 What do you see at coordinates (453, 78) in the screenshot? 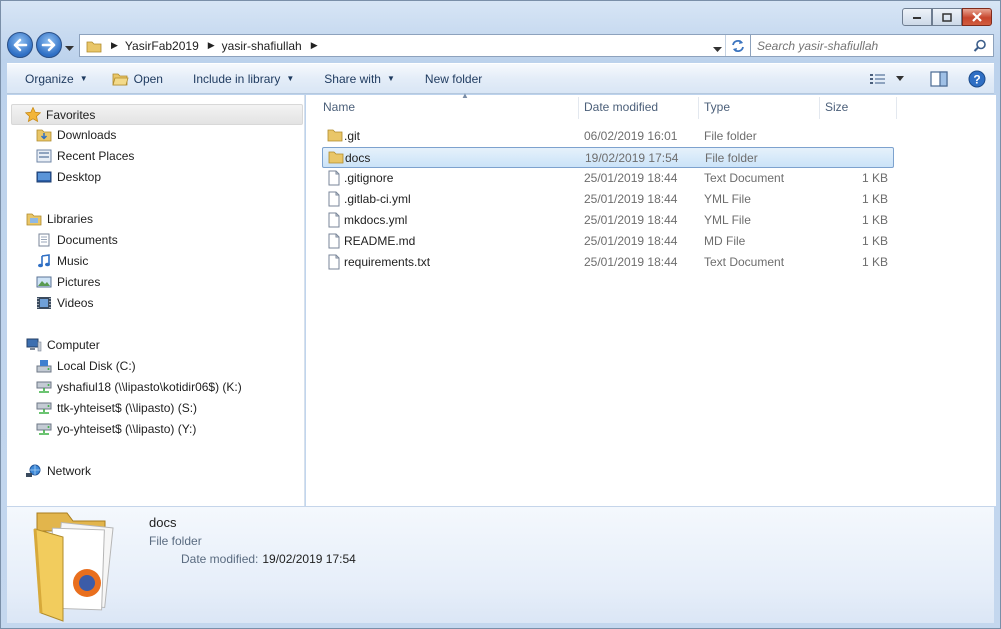
I see `new-folder-label: New folder` at bounding box center [453, 78].